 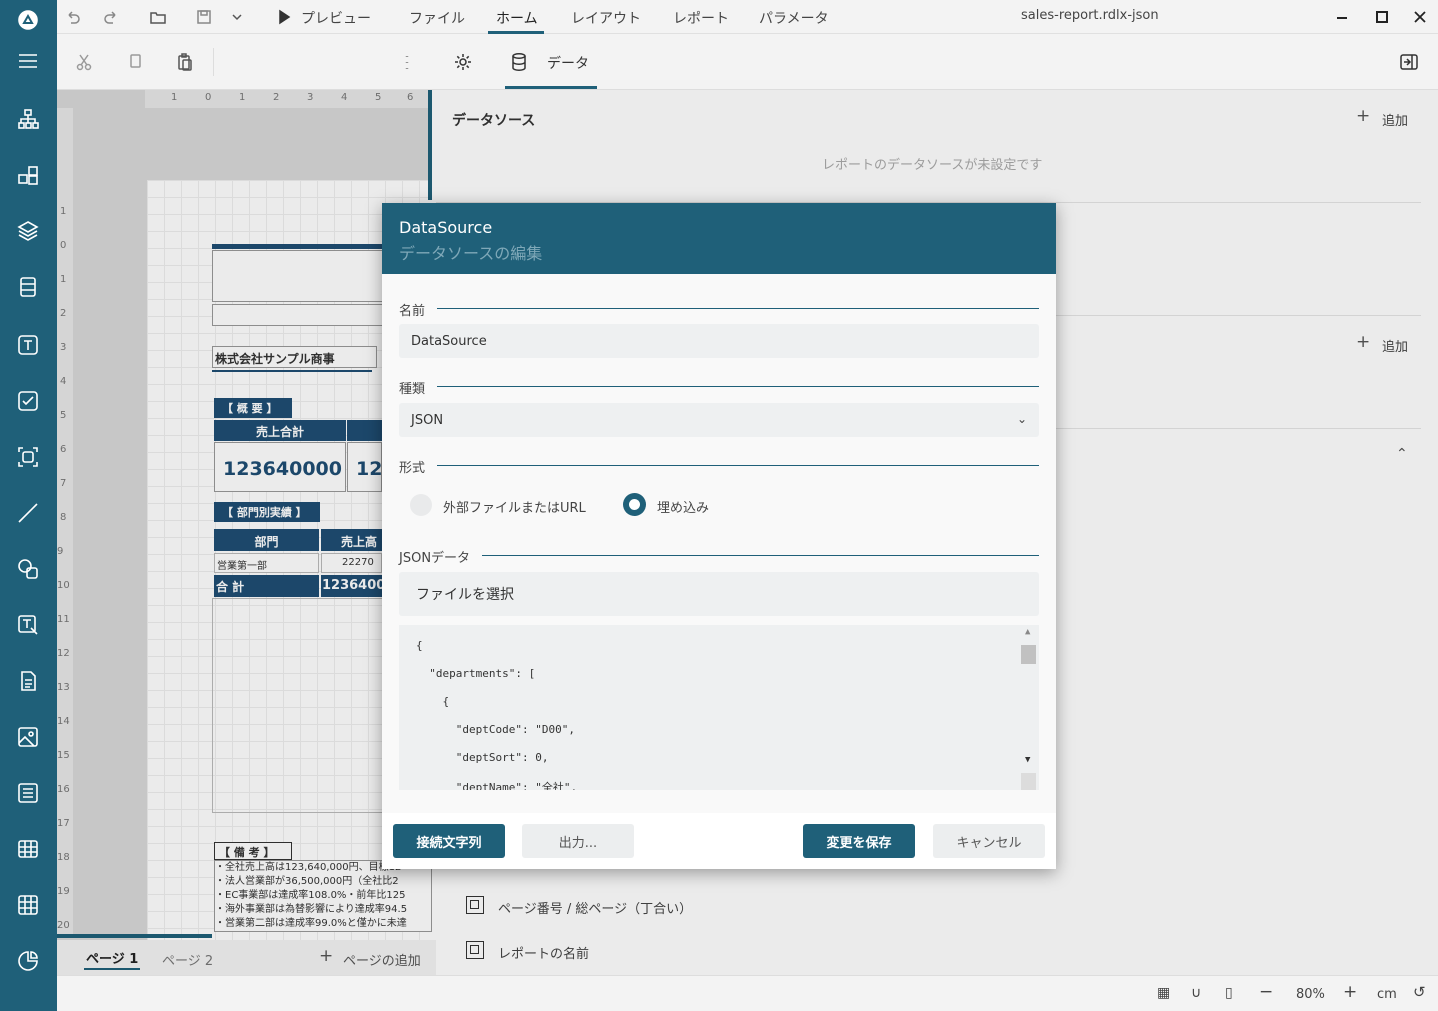 I want to click on cut-icon, so click(x=84, y=62).